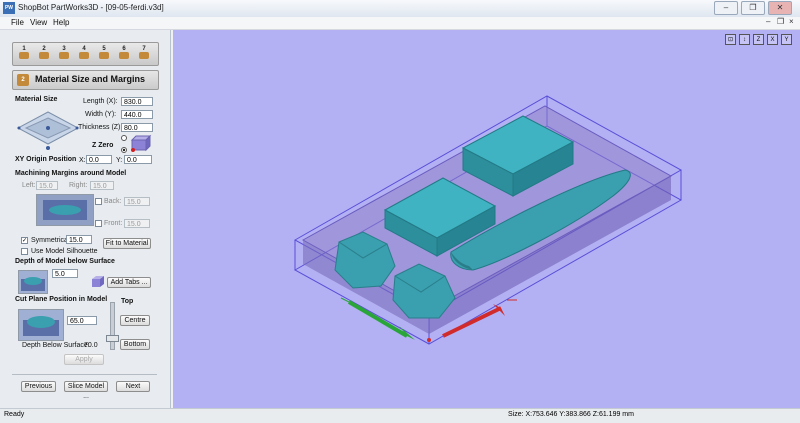 Image resolution: width=800 pixels, height=423 pixels. What do you see at coordinates (101, 114) in the screenshot?
I see `width-label: Width (Y):` at bounding box center [101, 114].